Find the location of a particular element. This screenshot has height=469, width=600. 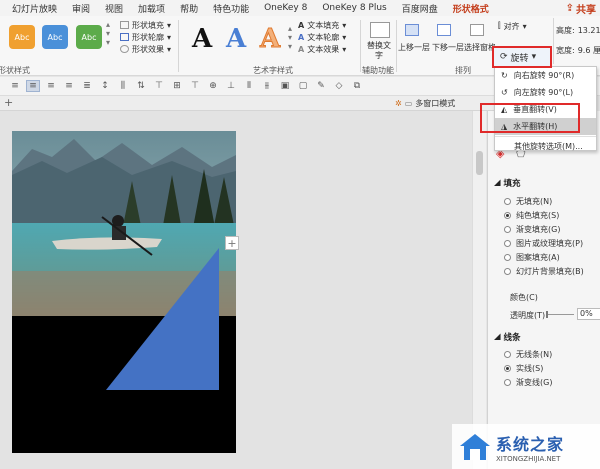

shape-style-orange: Abc is located at coordinates (22, 37).